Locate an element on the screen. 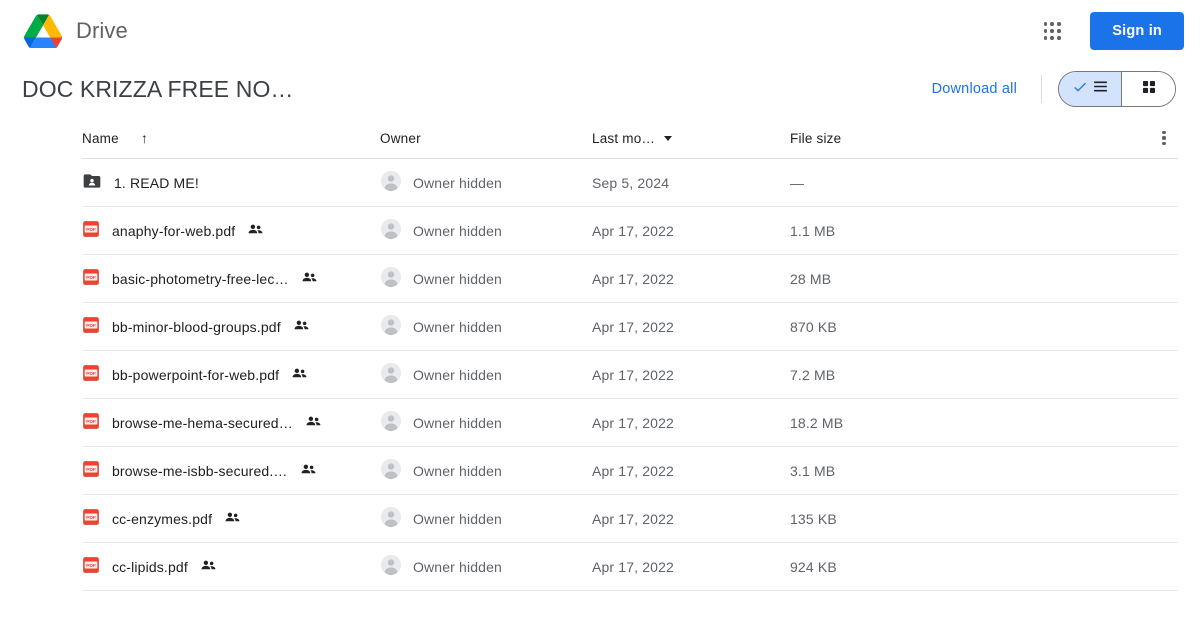 This screenshot has height=630, width=1200. google-drive-logo-icon is located at coordinates (43, 31).